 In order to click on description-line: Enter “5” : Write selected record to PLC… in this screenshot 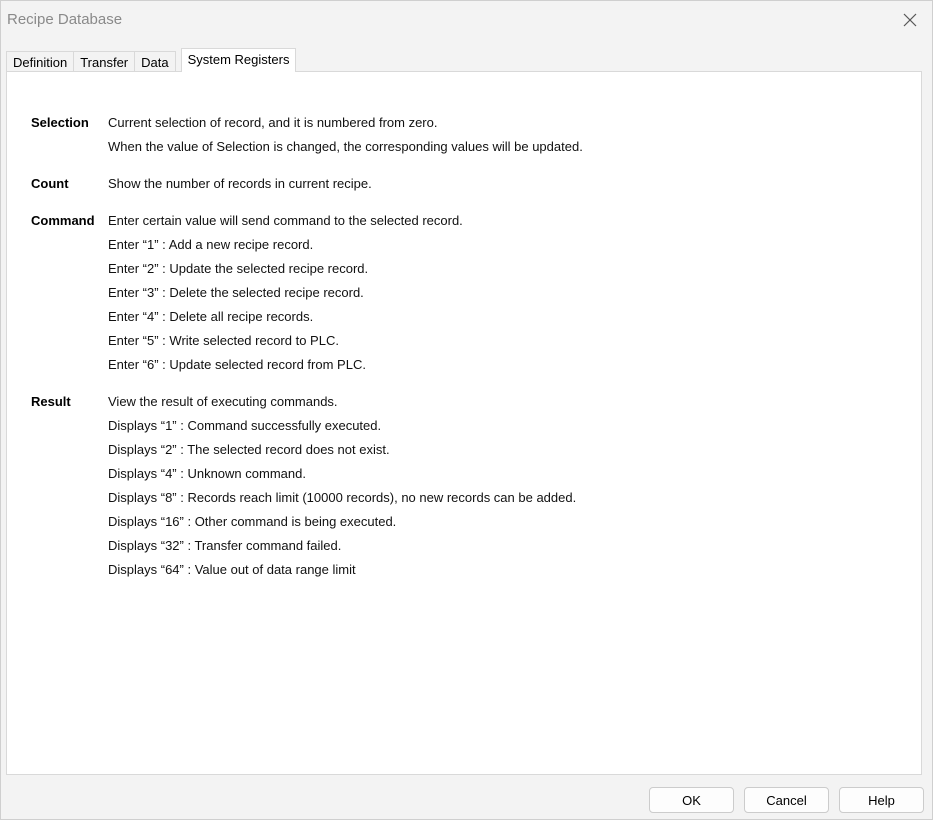, I will do `click(223, 340)`.